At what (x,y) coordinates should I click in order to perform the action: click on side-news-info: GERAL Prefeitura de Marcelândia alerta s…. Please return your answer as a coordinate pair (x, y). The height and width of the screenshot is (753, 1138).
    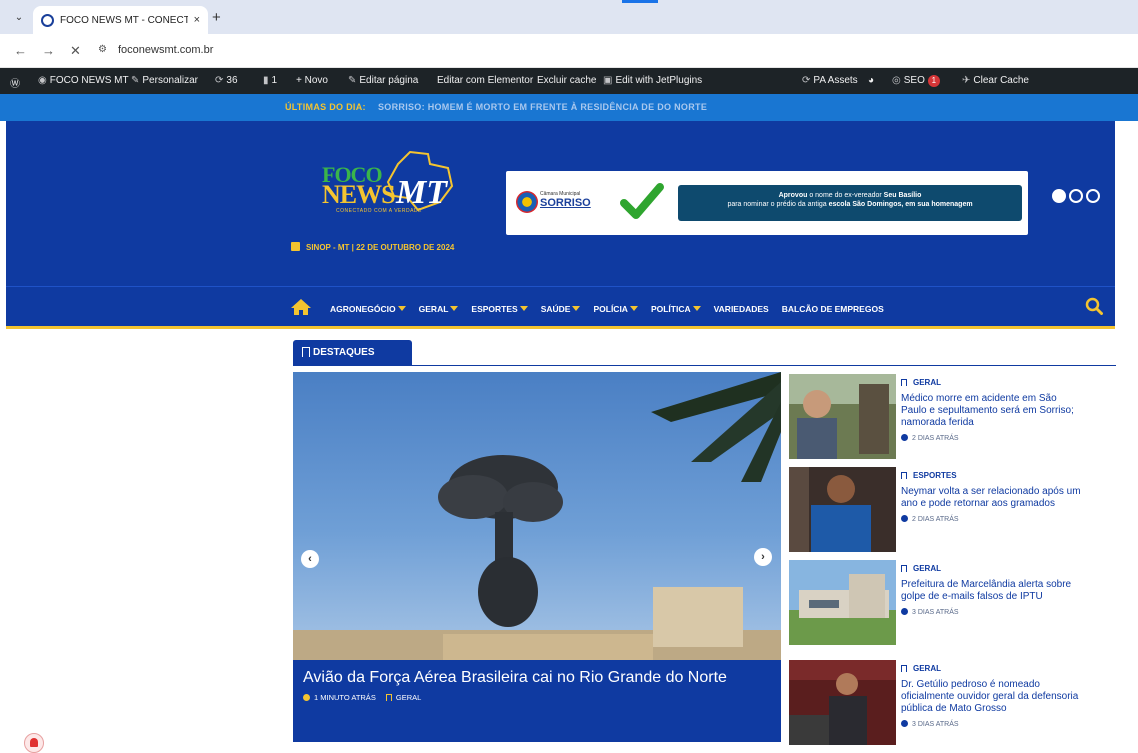
    Looking at the image, I should click on (991, 590).